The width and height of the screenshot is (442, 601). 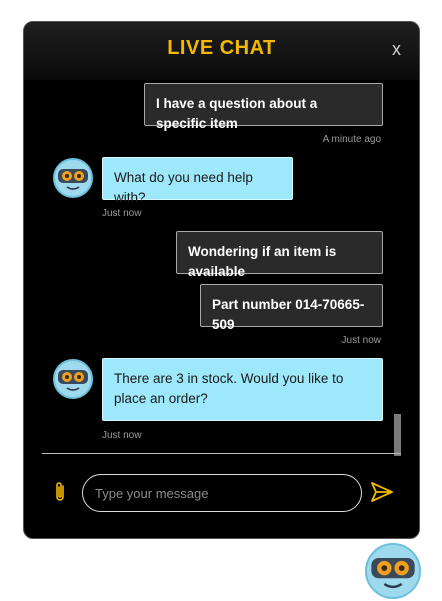 I want to click on message-timestamp: A minute ago, so click(x=351, y=139).